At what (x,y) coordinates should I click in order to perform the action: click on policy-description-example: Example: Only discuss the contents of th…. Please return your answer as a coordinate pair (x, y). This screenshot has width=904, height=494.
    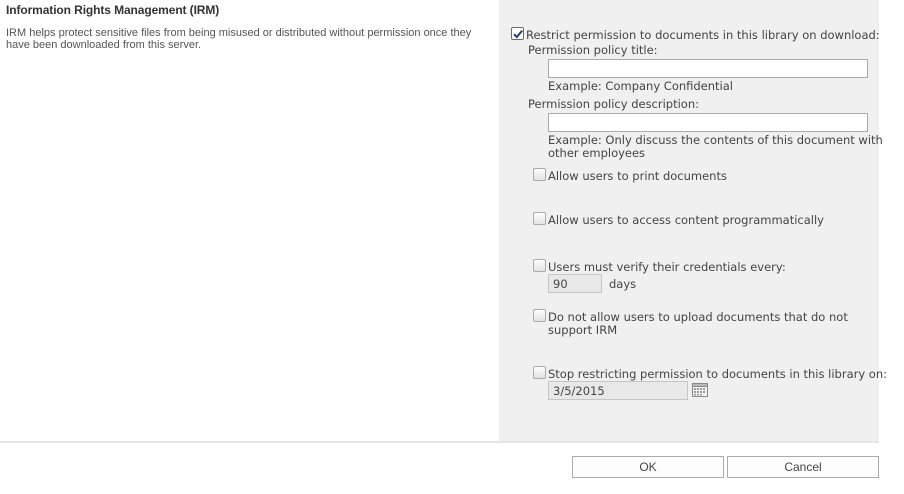
    Looking at the image, I should click on (715, 140).